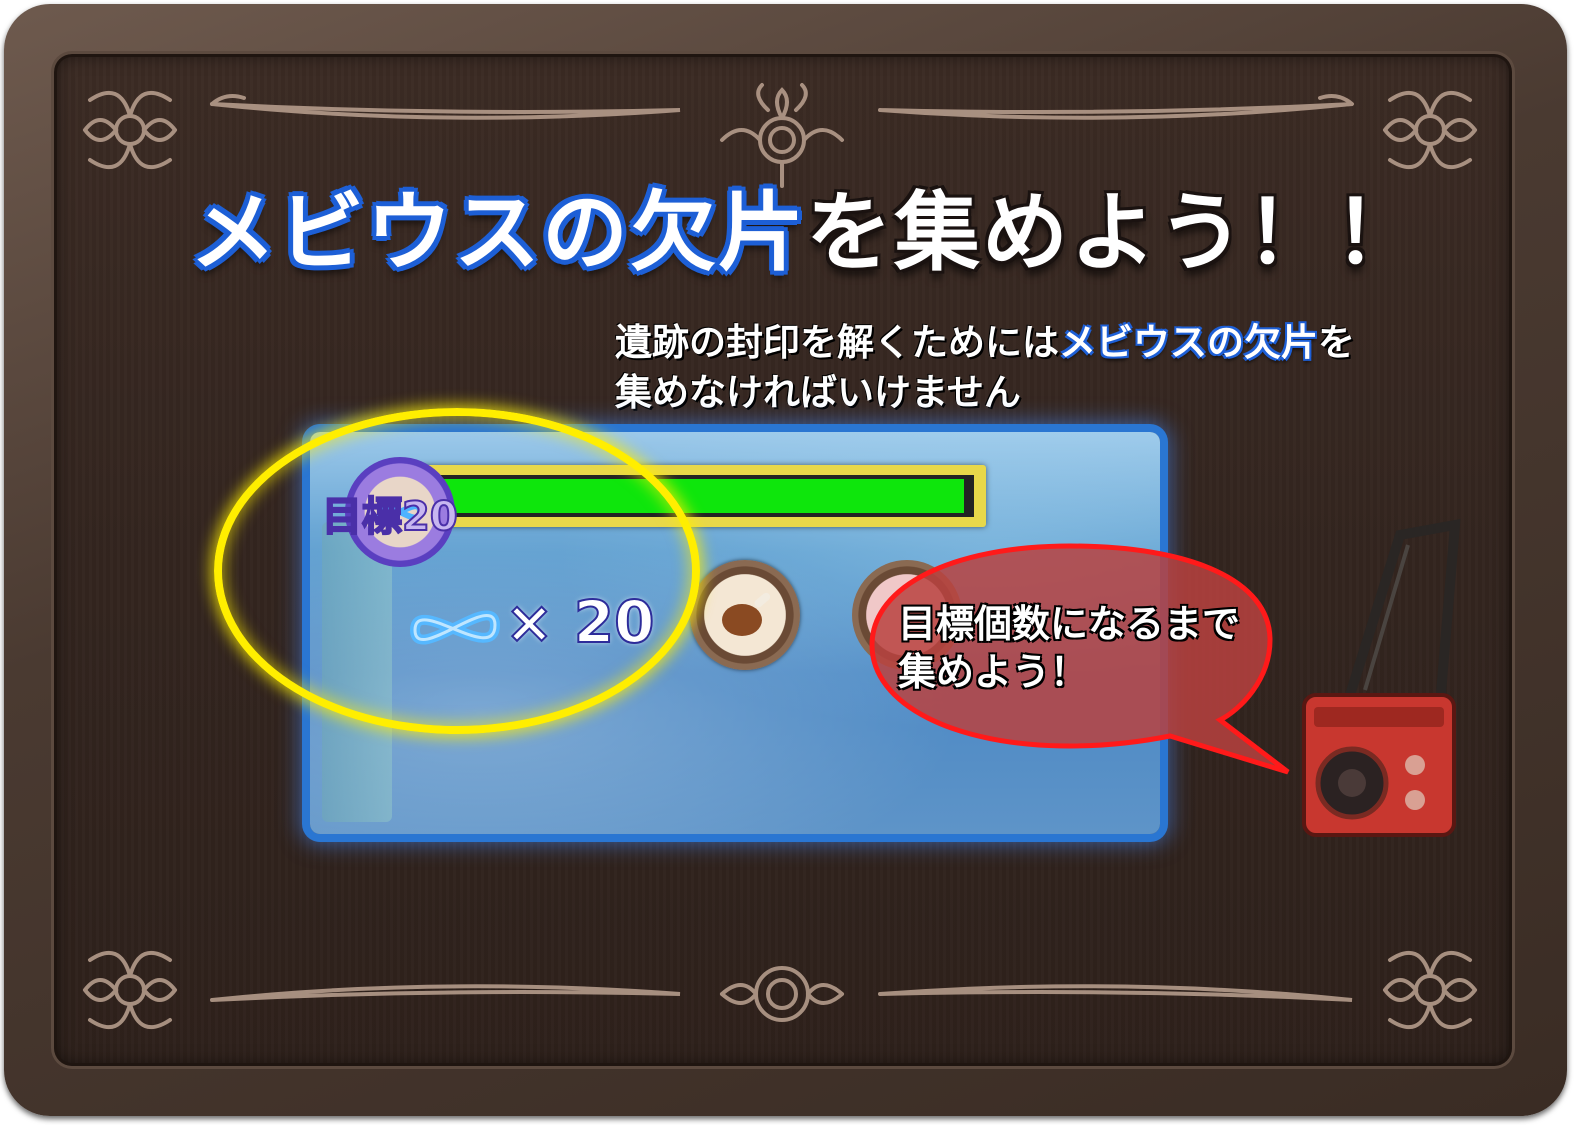 This screenshot has width=1575, height=1125. What do you see at coordinates (1188, 342) in the screenshot?
I see `description-highlight: メビウスの欠片` at bounding box center [1188, 342].